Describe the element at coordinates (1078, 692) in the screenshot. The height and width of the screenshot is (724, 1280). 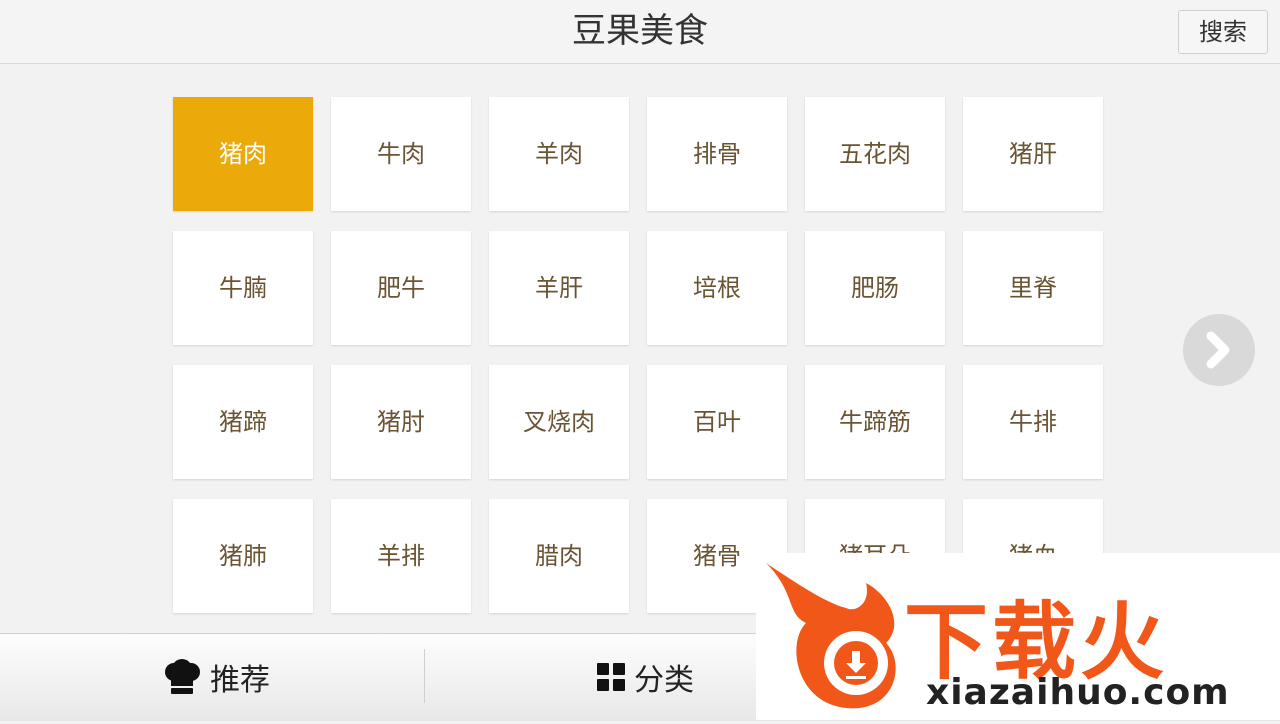
I see `watermark-url: xiazaihuo.com` at that location.